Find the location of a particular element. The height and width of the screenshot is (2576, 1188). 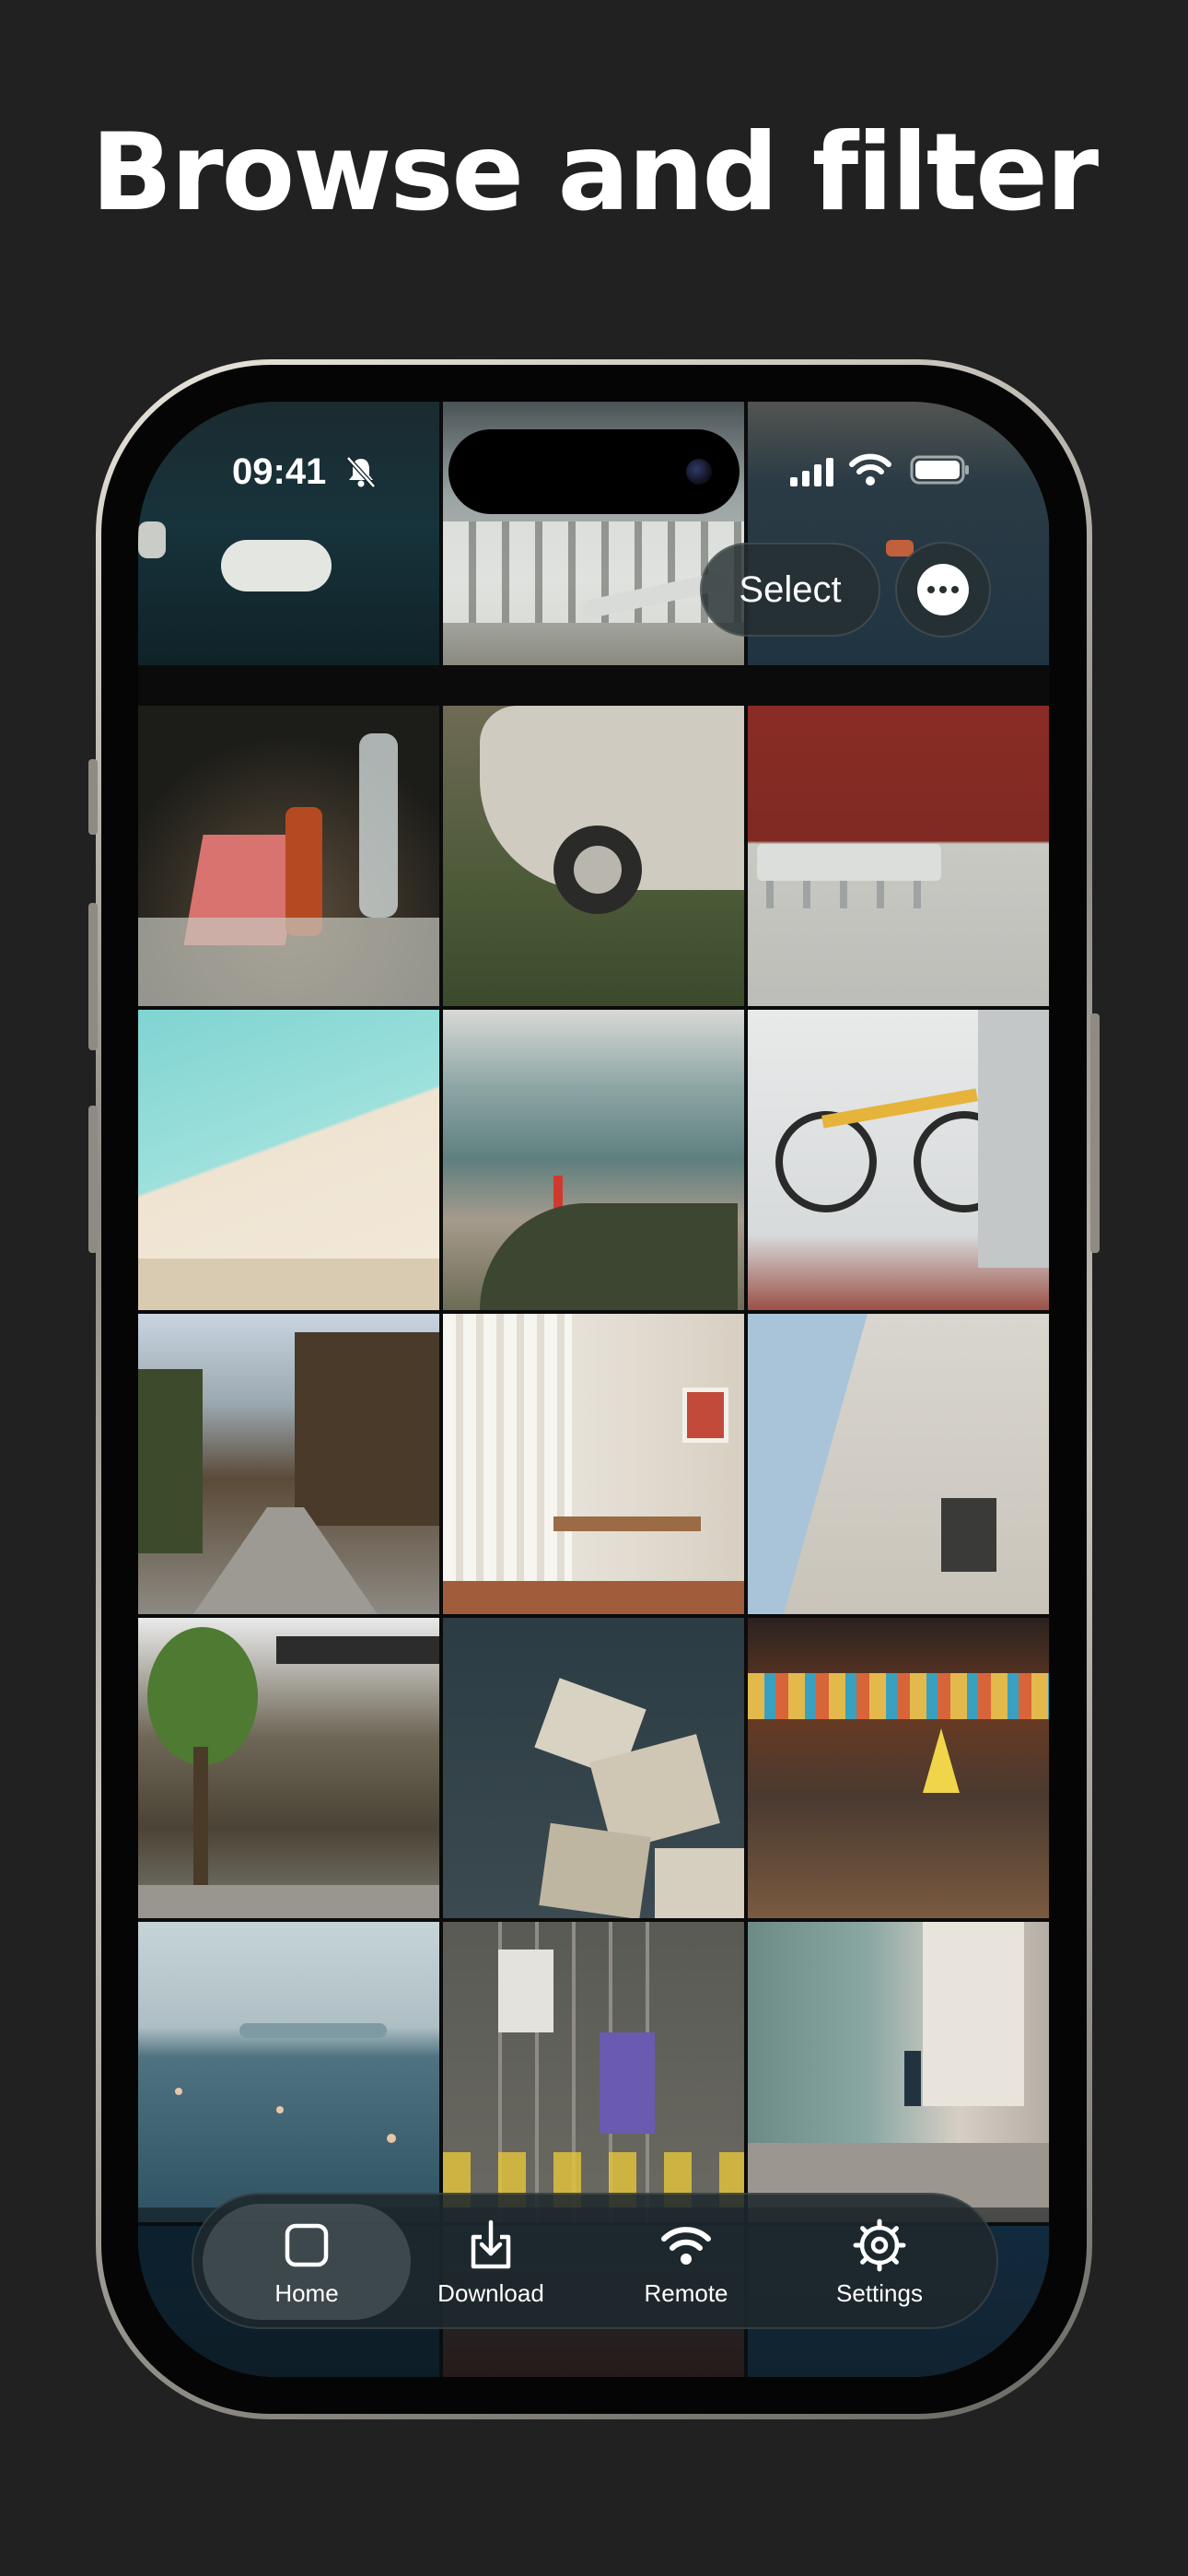

ellipsis-icon is located at coordinates (943, 589).